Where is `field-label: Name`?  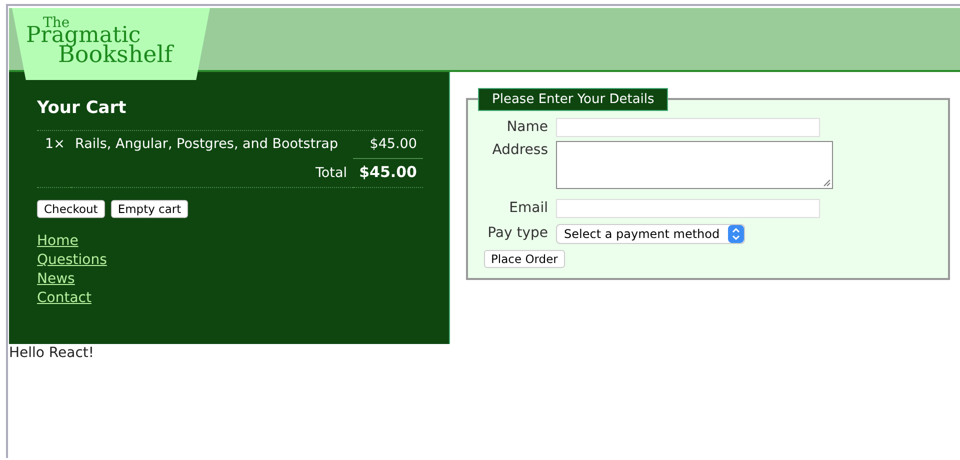
field-label: Name is located at coordinates (527, 126).